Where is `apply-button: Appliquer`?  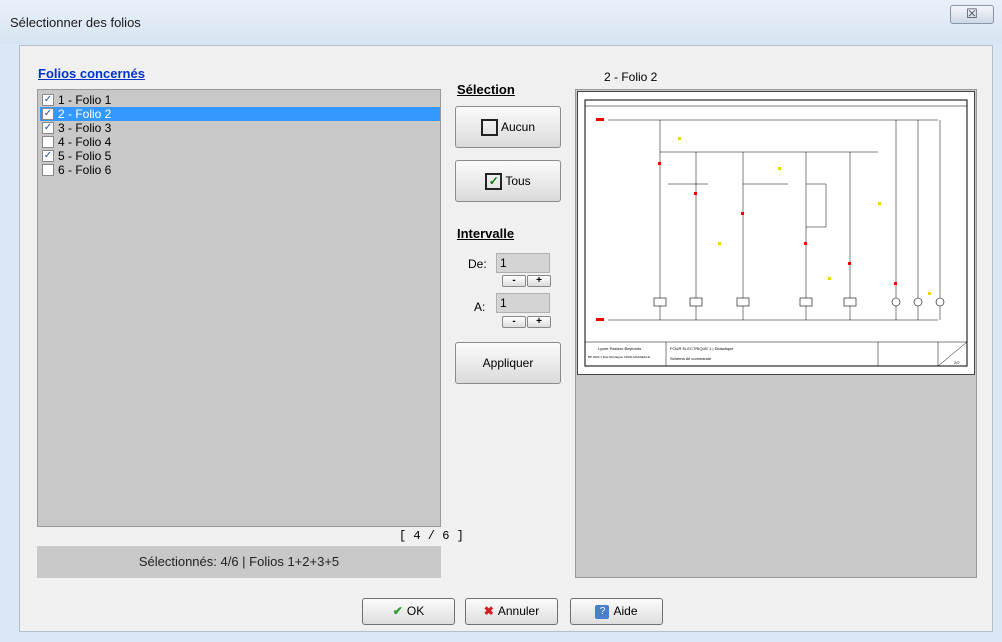 apply-button: Appliquer is located at coordinates (508, 363).